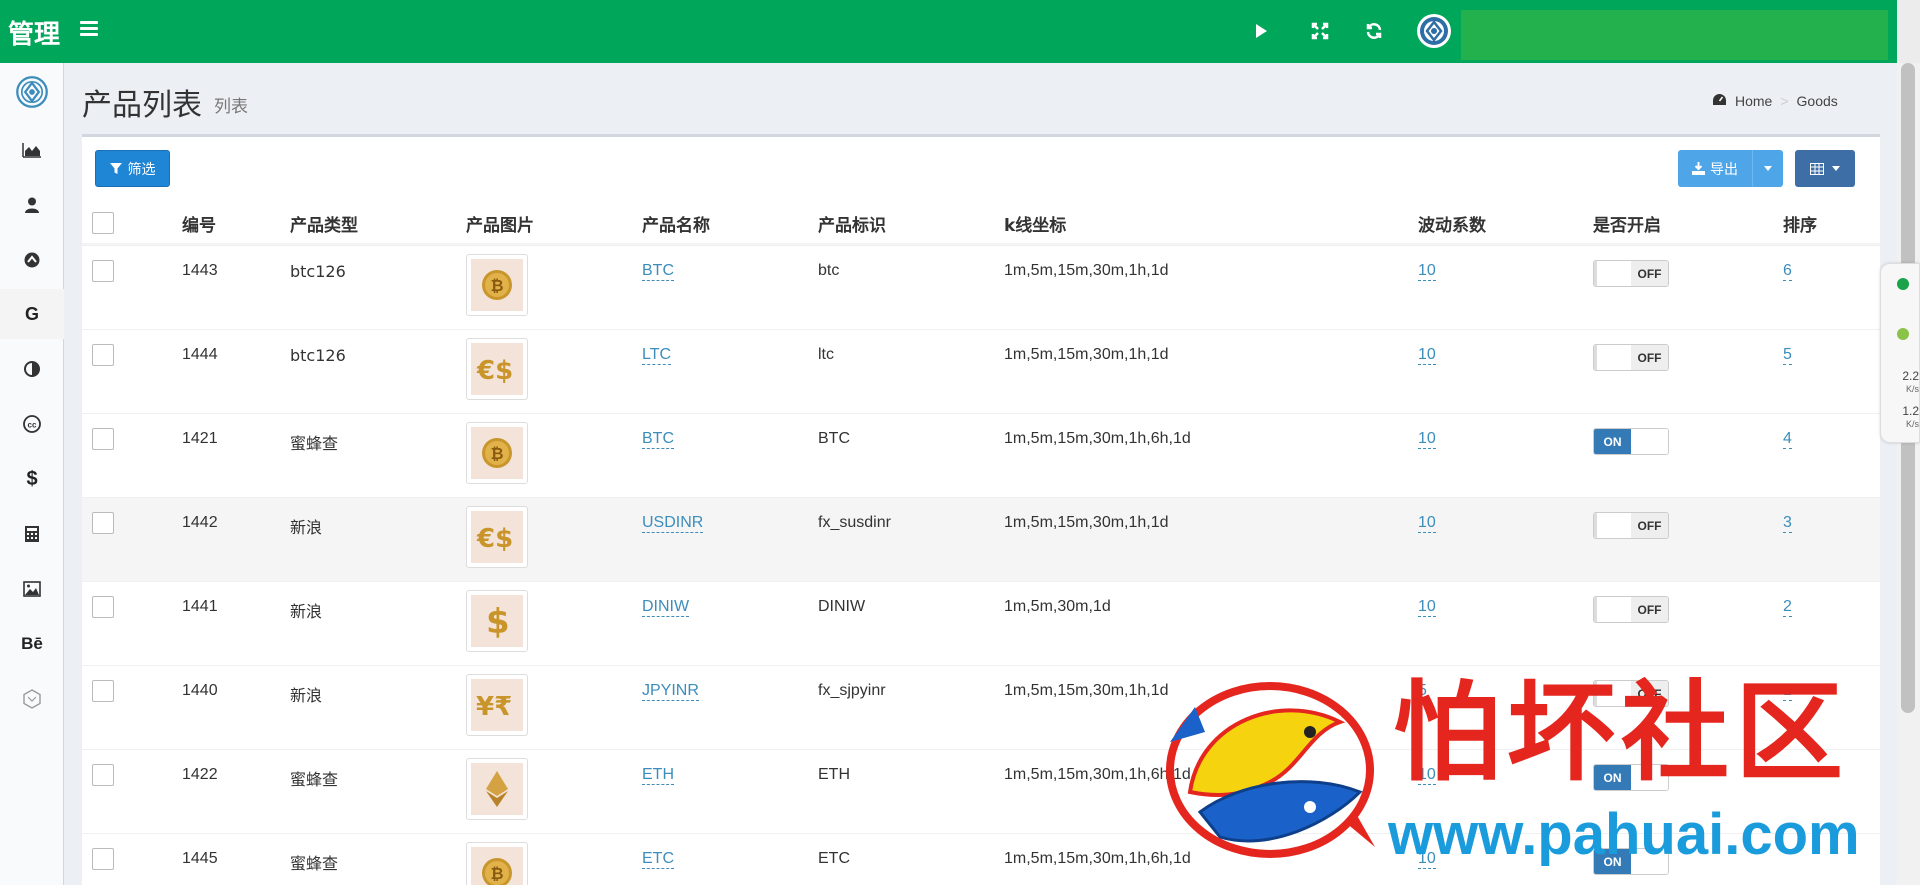 The width and height of the screenshot is (1920, 885). I want to click on column-header-name: 产品名称, so click(676, 223).